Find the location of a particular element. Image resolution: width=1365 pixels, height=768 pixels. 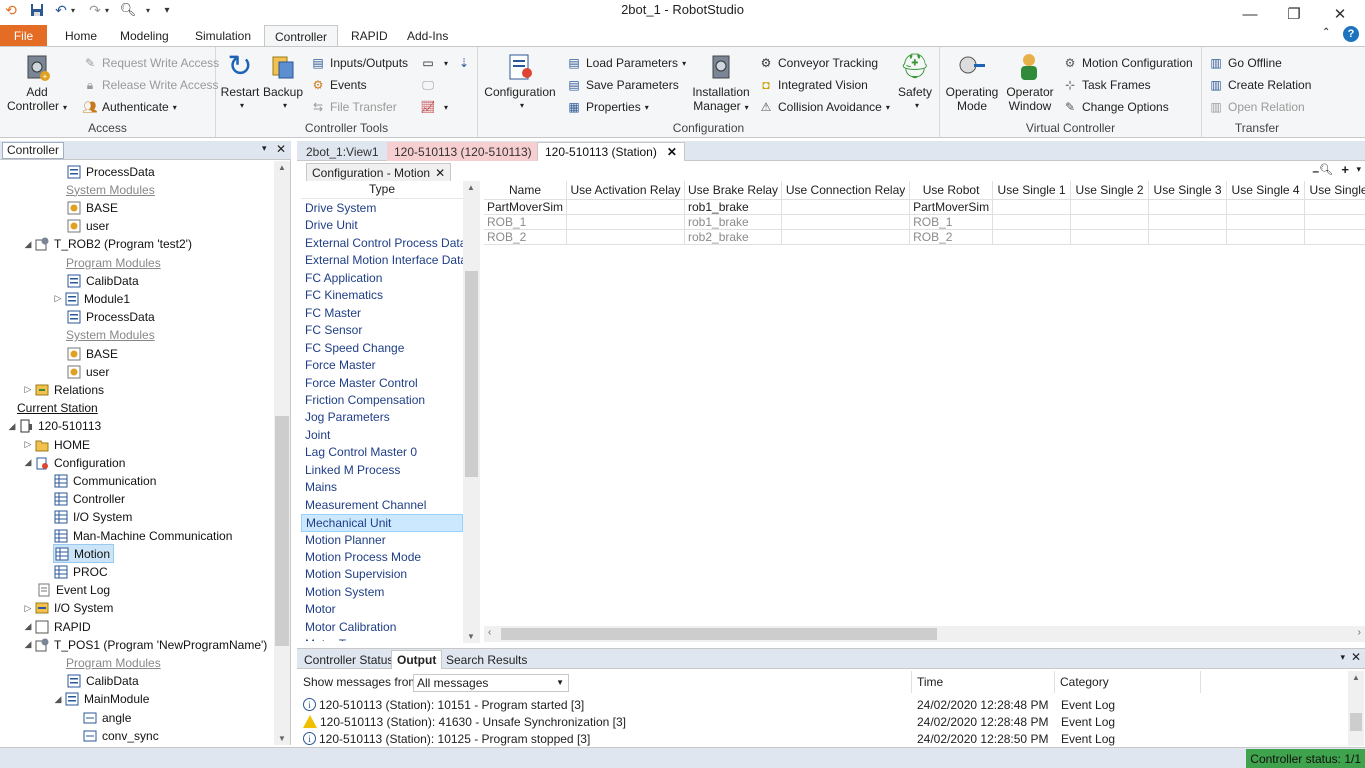

integrated-vision-button: ◘ Integrated Vision is located at coordinates (812, 85).